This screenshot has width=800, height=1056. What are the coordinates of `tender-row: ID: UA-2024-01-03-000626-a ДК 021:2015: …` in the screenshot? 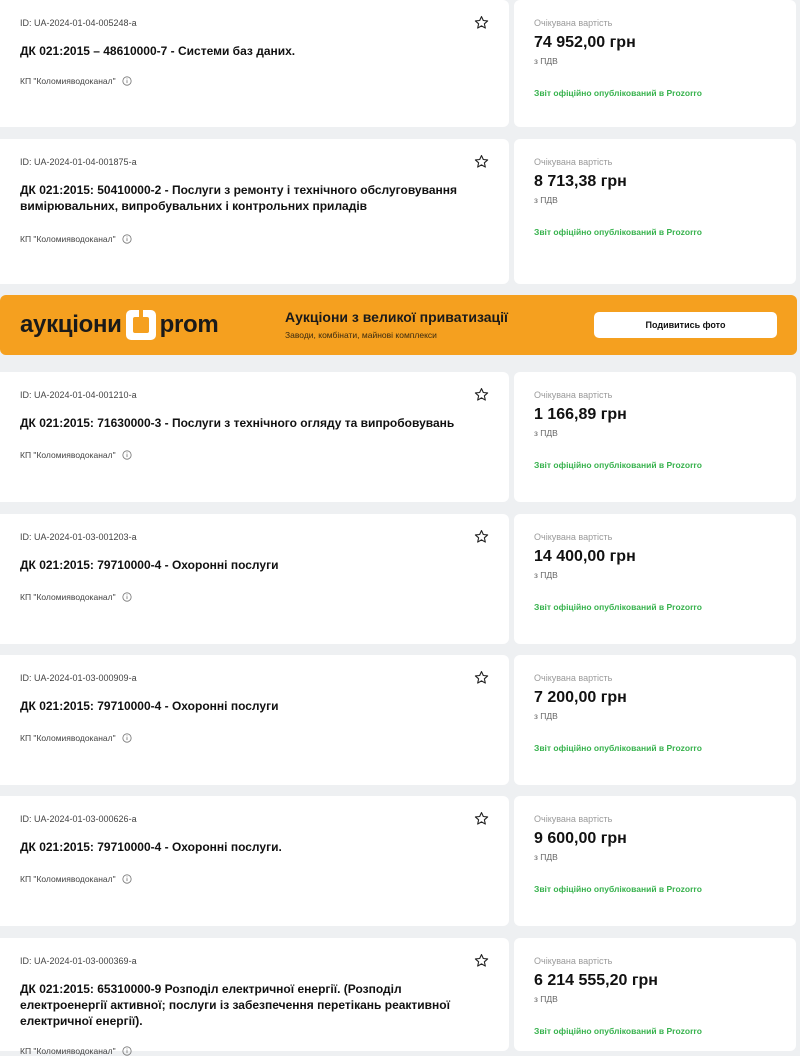 It's located at (400, 861).